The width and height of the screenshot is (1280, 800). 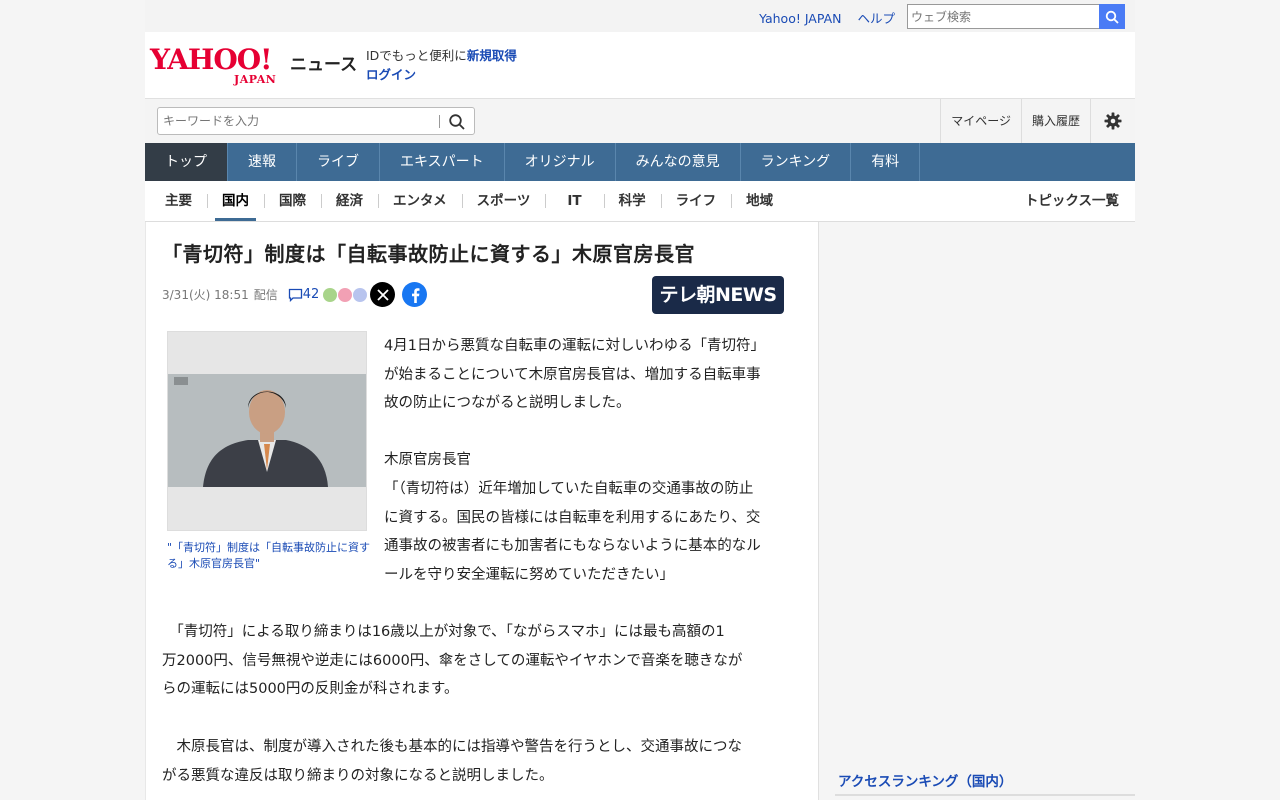 What do you see at coordinates (800, 18) in the screenshot?
I see `yahoo-japan-link: Yahoo! JAPAN` at bounding box center [800, 18].